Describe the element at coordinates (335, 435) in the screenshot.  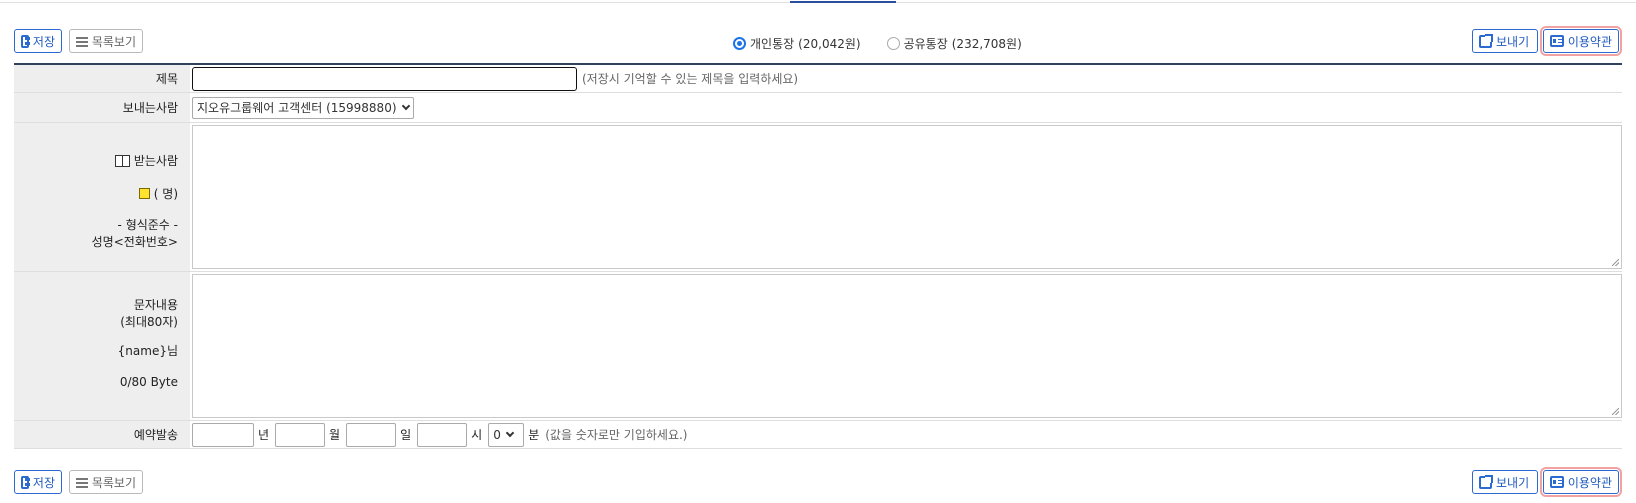
I see `month-unit: 월` at that location.